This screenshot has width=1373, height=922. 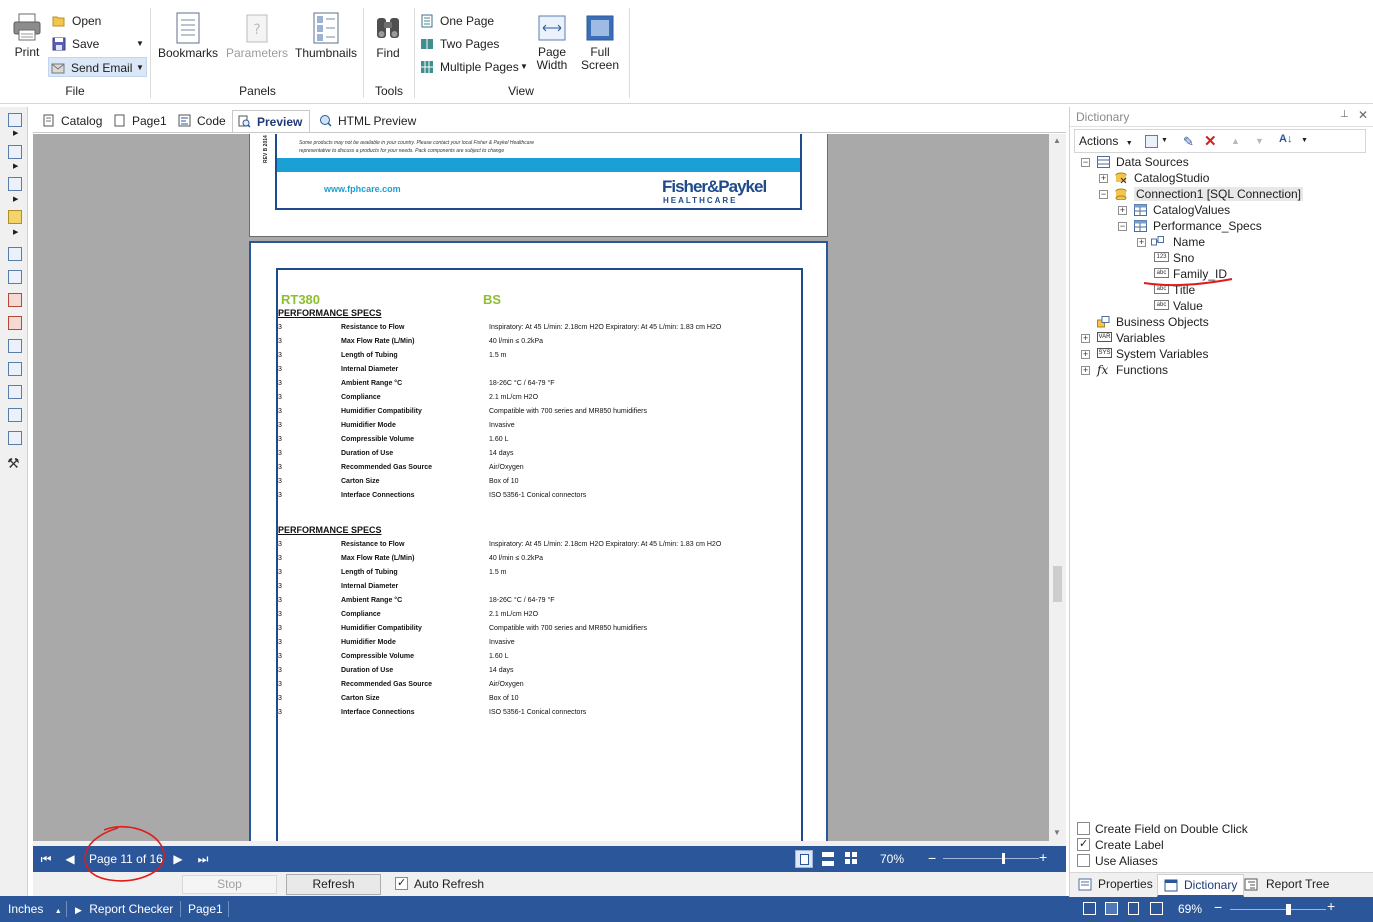 I want to click on toolbox-header-icon, so click(x=15, y=346).